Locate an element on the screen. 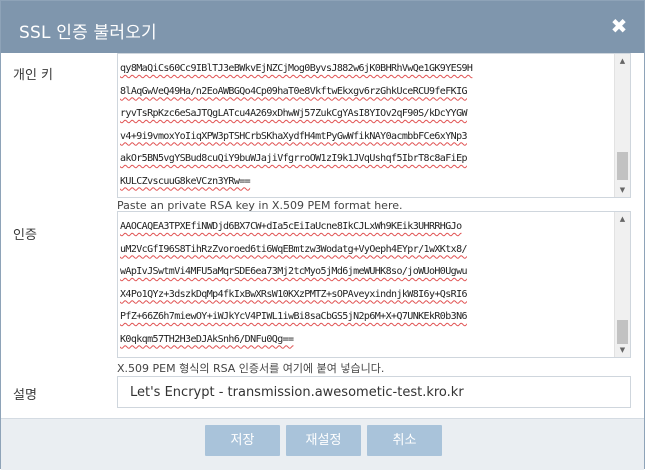 Image resolution: width=645 pixels, height=470 pixels. dialog-footer: 저장 재설정 취소 is located at coordinates (322, 444).